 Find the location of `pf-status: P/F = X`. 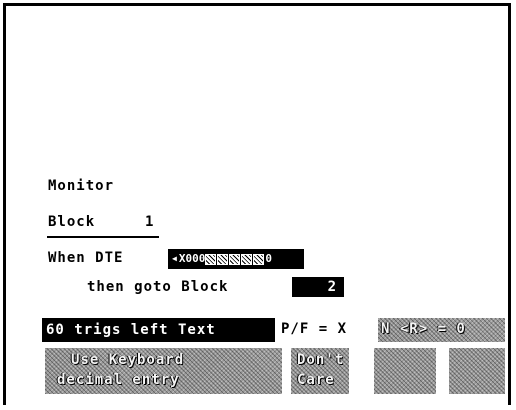

pf-status: P/F = X is located at coordinates (314, 329).